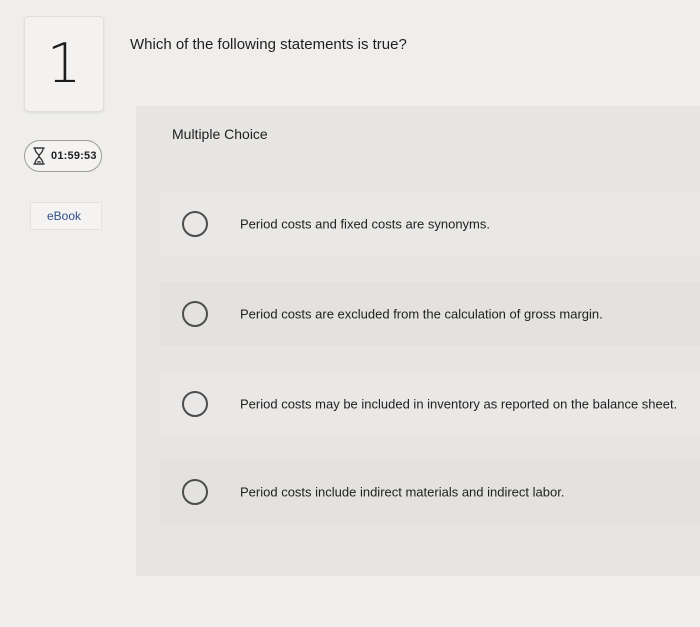  I want to click on question-number: 1, so click(64, 63).